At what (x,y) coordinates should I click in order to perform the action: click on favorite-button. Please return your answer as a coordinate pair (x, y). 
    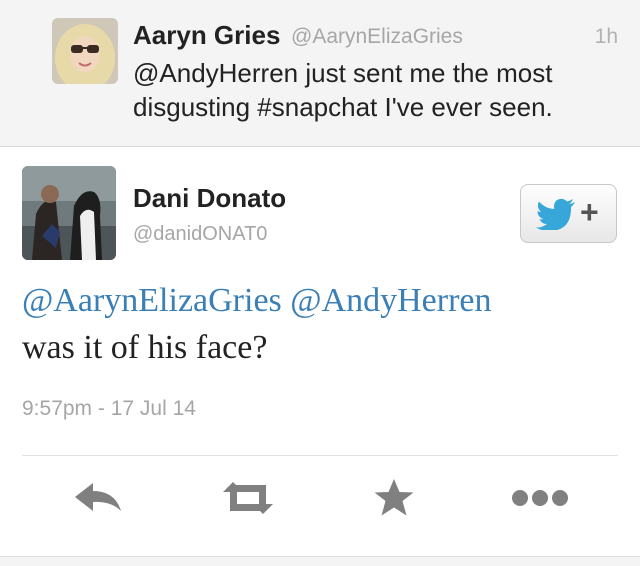
    Looking at the image, I should click on (394, 500).